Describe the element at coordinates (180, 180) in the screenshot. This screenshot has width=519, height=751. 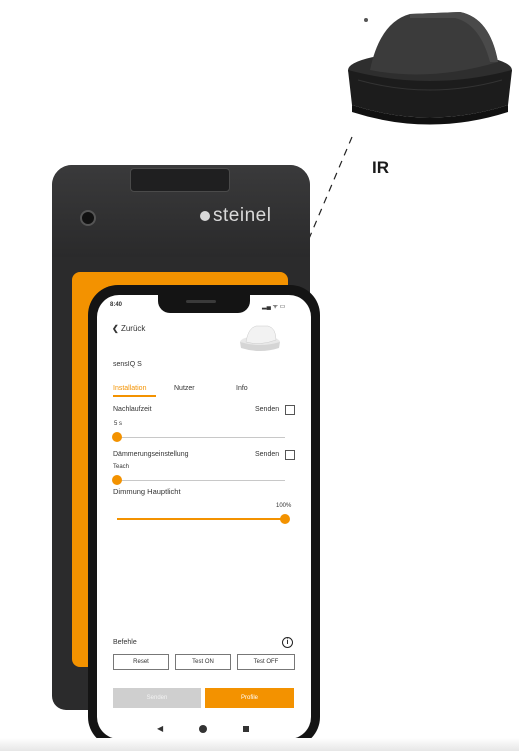
I see `remote-clip` at that location.